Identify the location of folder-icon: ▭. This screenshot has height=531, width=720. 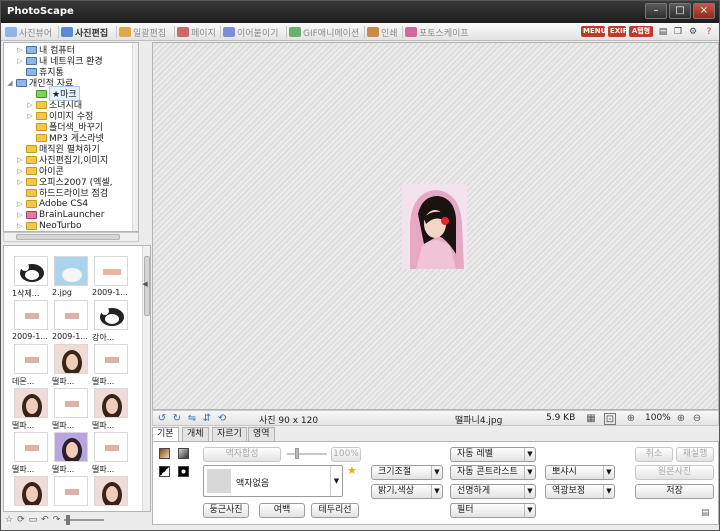
(33, 520).